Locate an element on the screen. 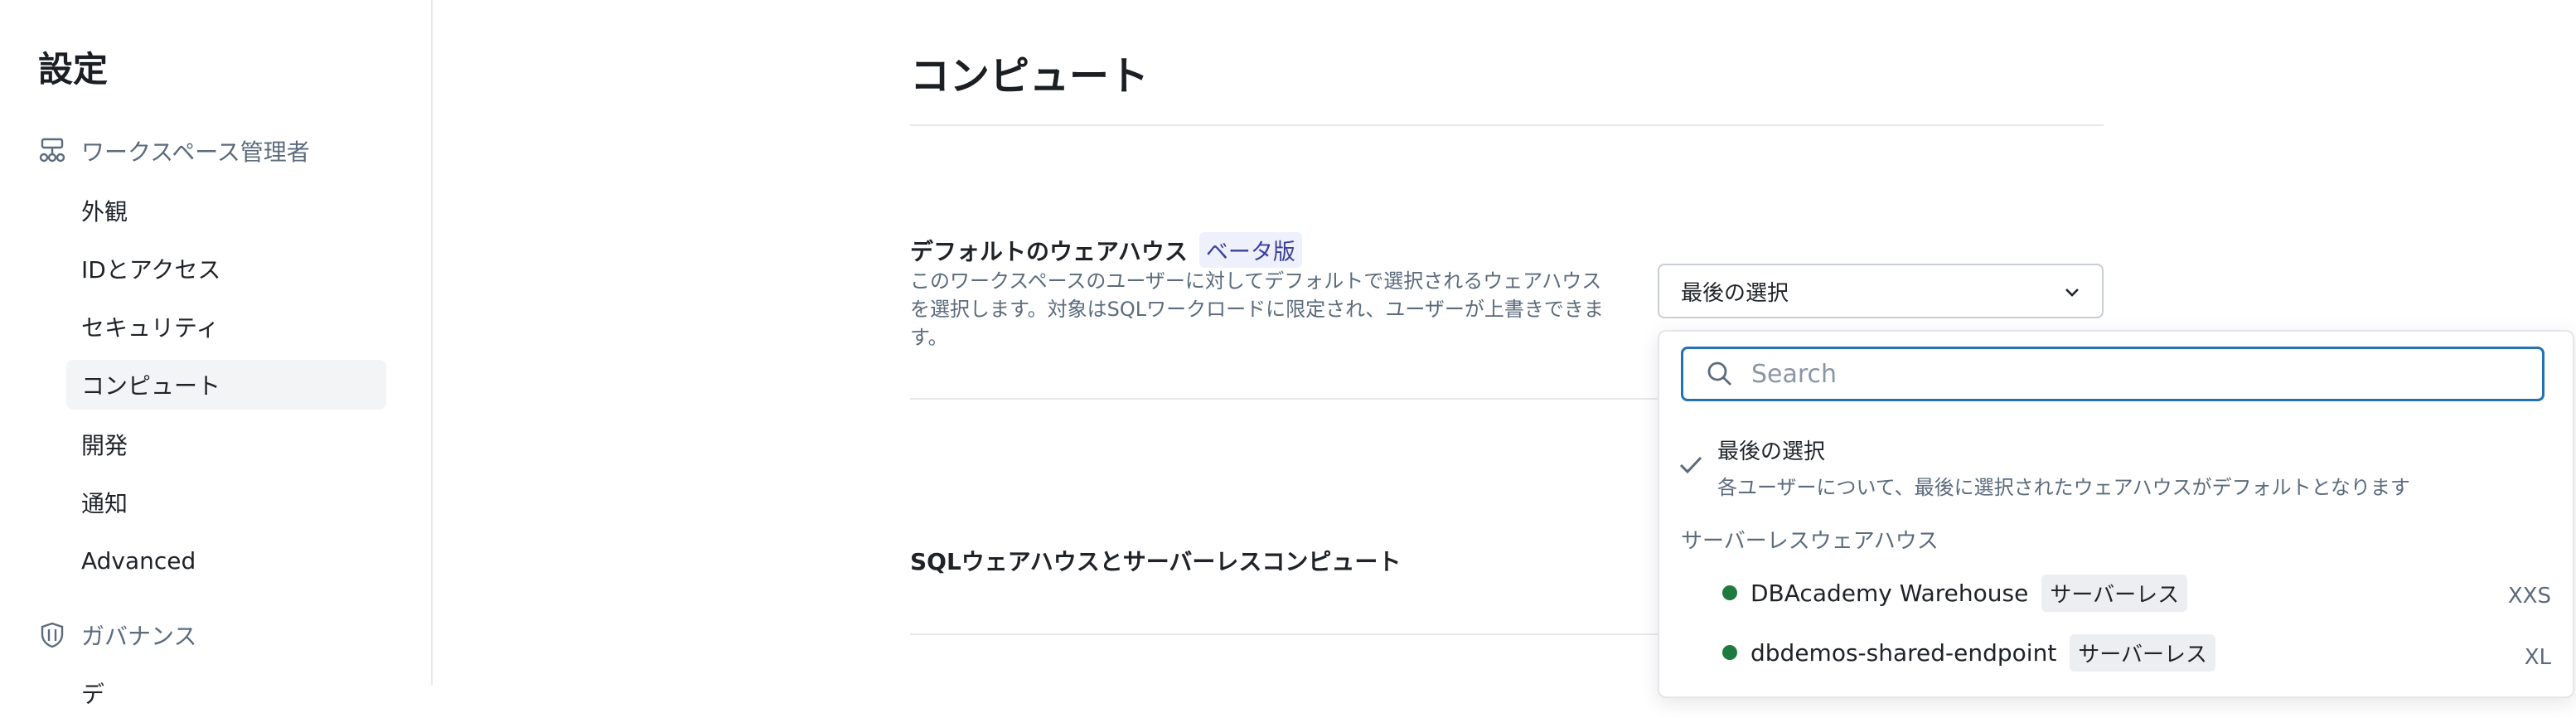  search-input is located at coordinates (2124, 374).